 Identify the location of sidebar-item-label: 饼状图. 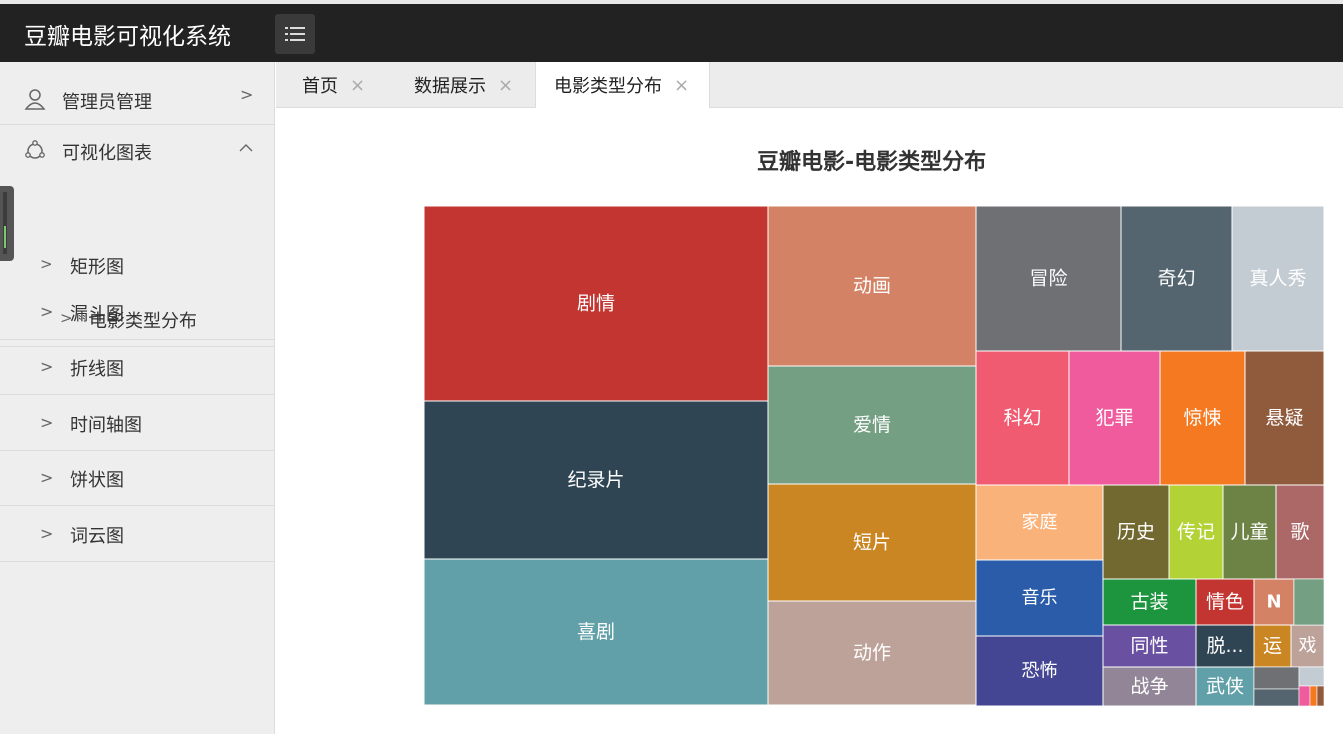
(97, 480).